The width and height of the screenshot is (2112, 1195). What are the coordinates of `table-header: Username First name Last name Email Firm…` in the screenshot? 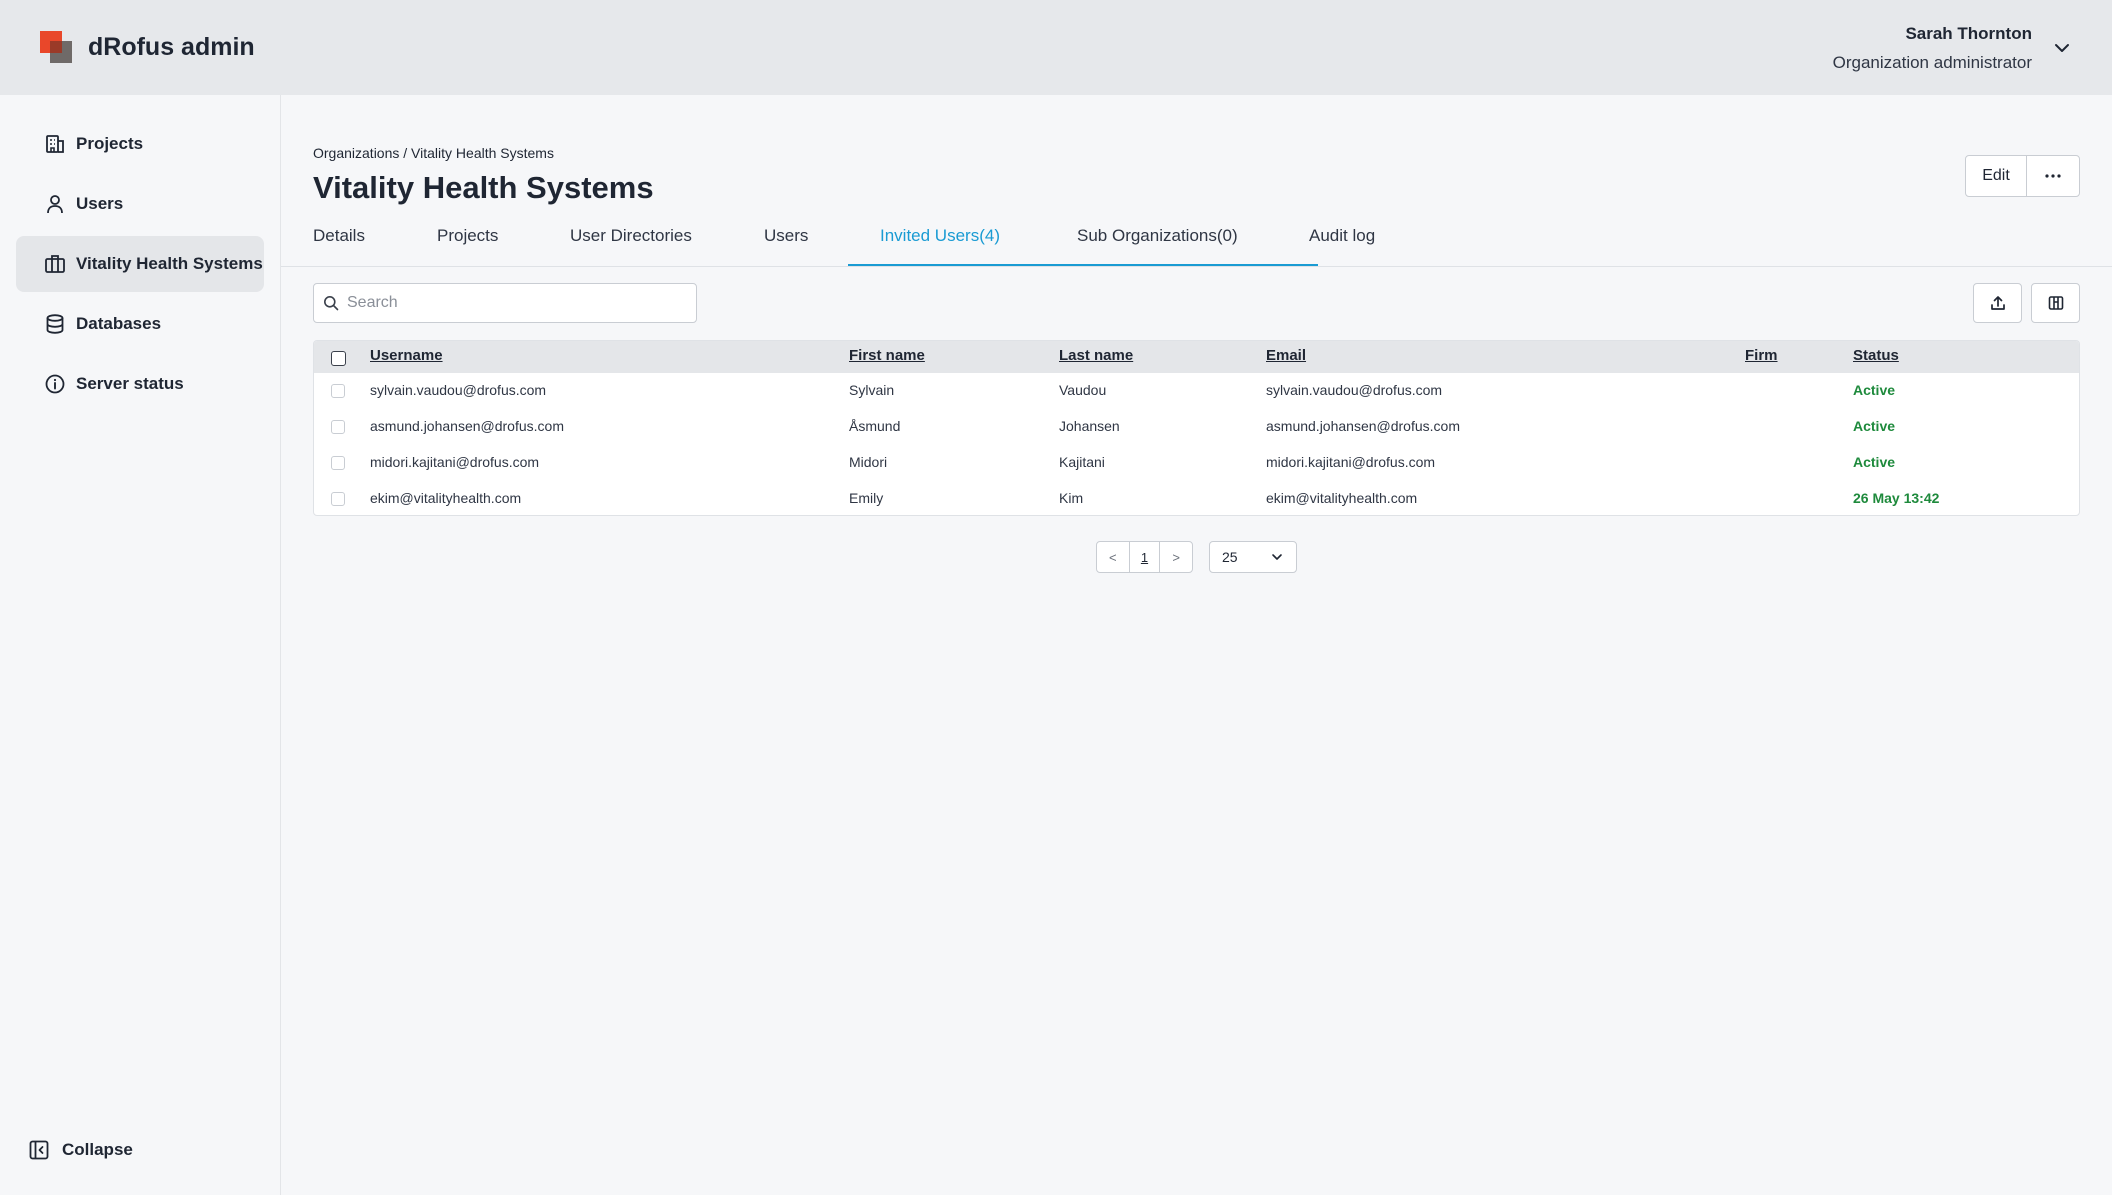 It's located at (1196, 357).